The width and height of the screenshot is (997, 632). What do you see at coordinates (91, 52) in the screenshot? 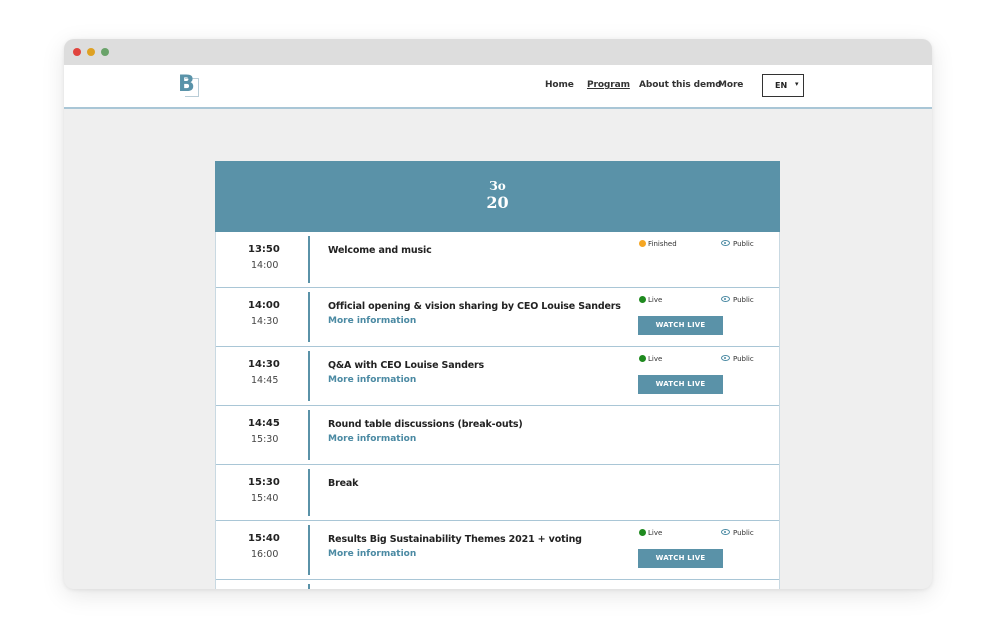
I see `minimize-window-icon` at bounding box center [91, 52].